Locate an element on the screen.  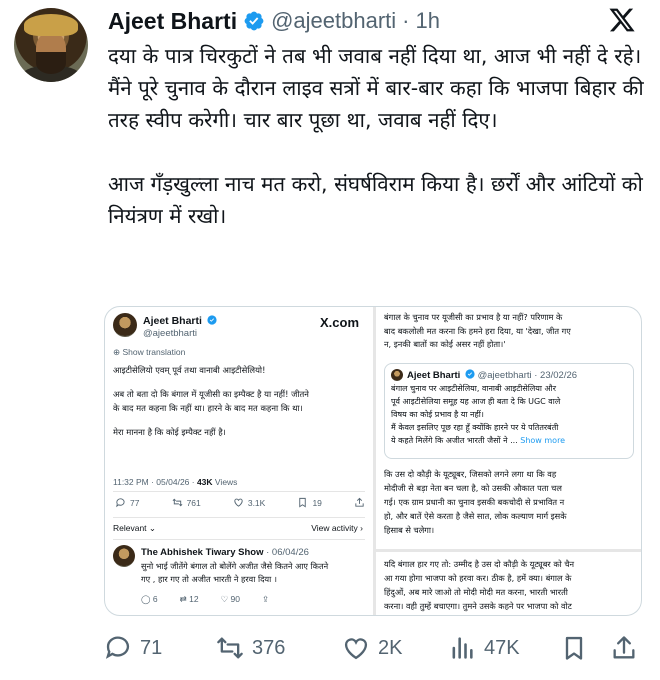
reply-line: गए , हार गए तो अजीत भारती ने हरवा दिया । is located at coordinates (209, 579).